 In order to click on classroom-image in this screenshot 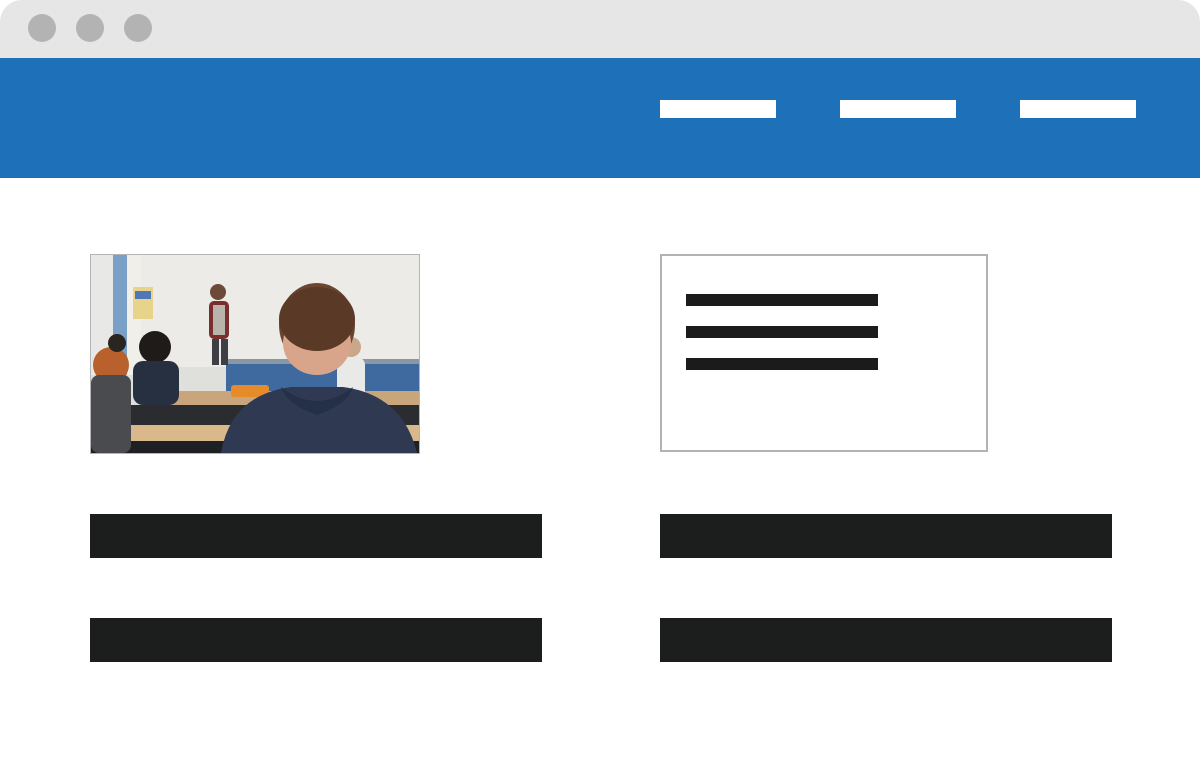, I will do `click(255, 354)`.